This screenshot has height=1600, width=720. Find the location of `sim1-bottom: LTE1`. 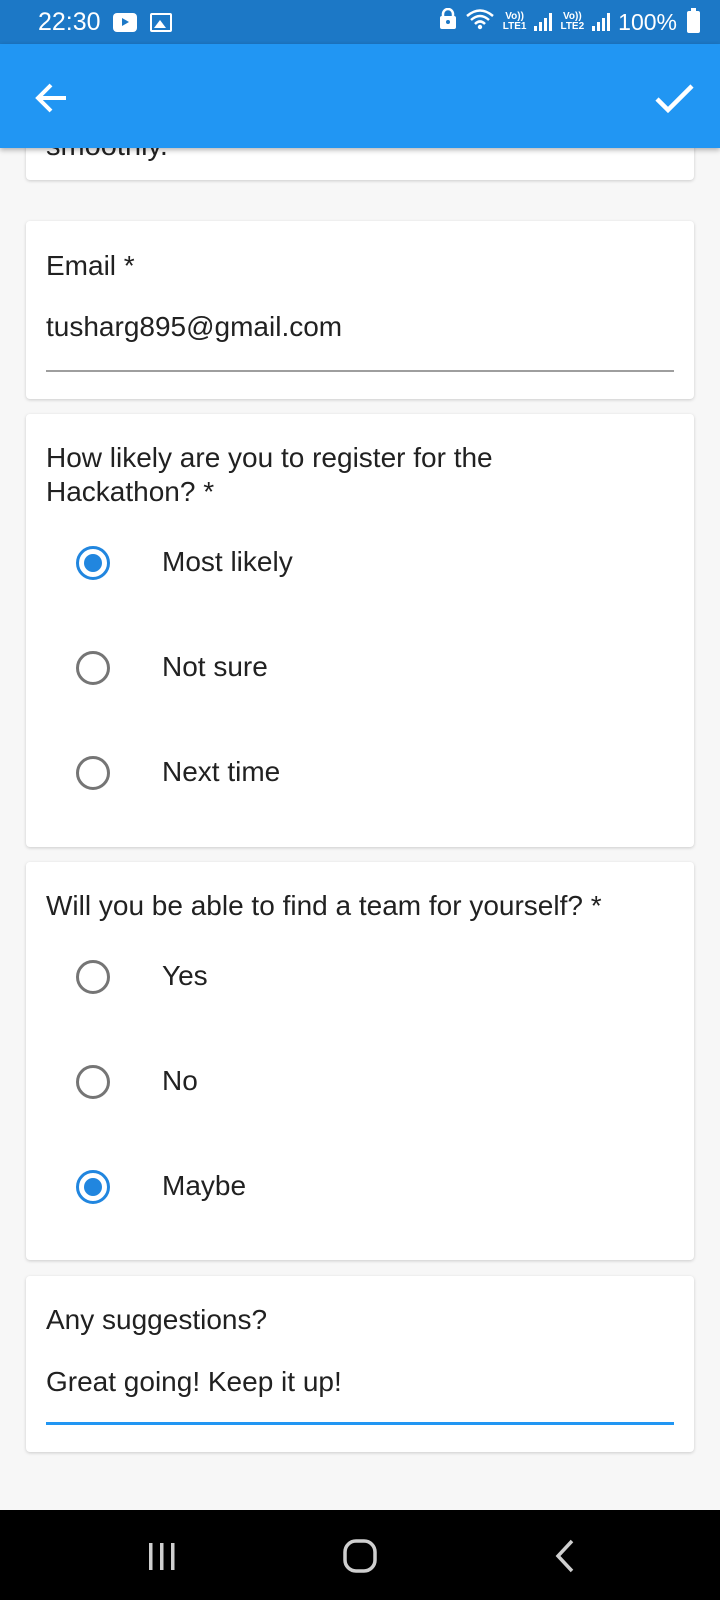

sim1-bottom: LTE1 is located at coordinates (514, 26).